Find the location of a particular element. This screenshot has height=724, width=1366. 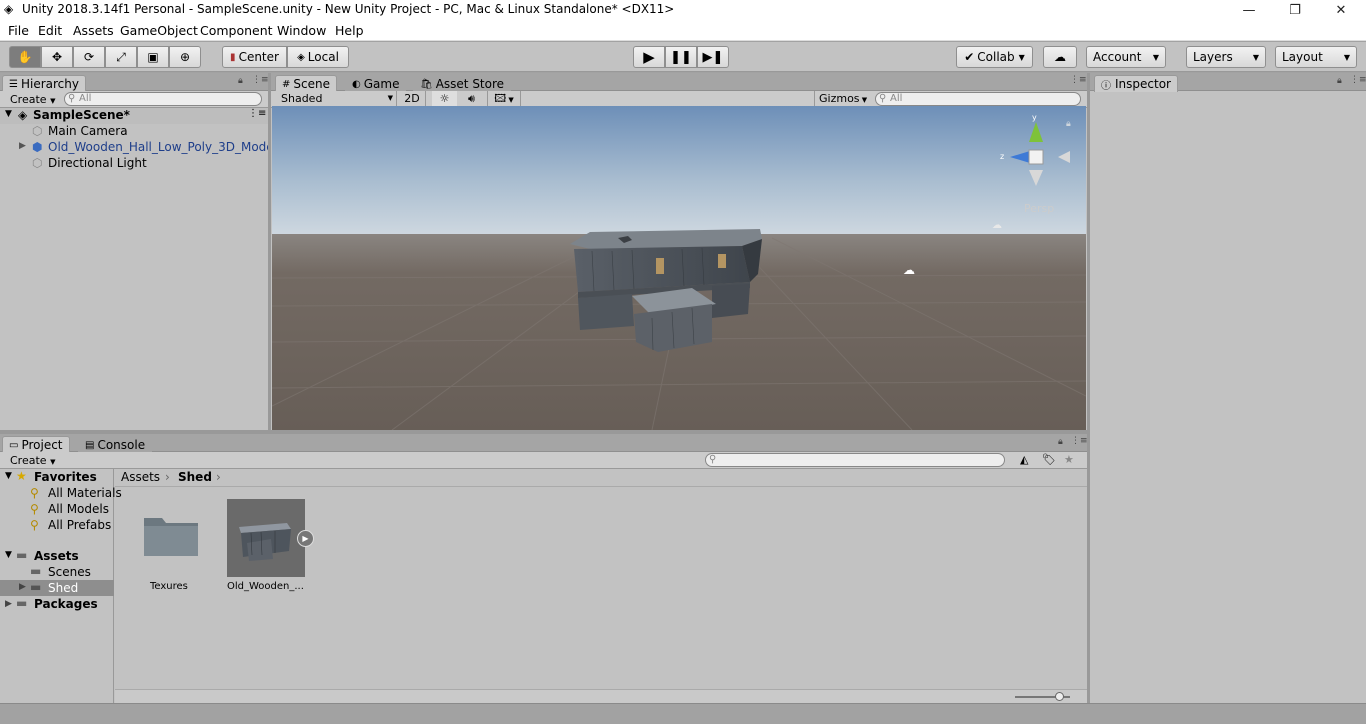

rect-tool-button: ▣ is located at coordinates (153, 57).